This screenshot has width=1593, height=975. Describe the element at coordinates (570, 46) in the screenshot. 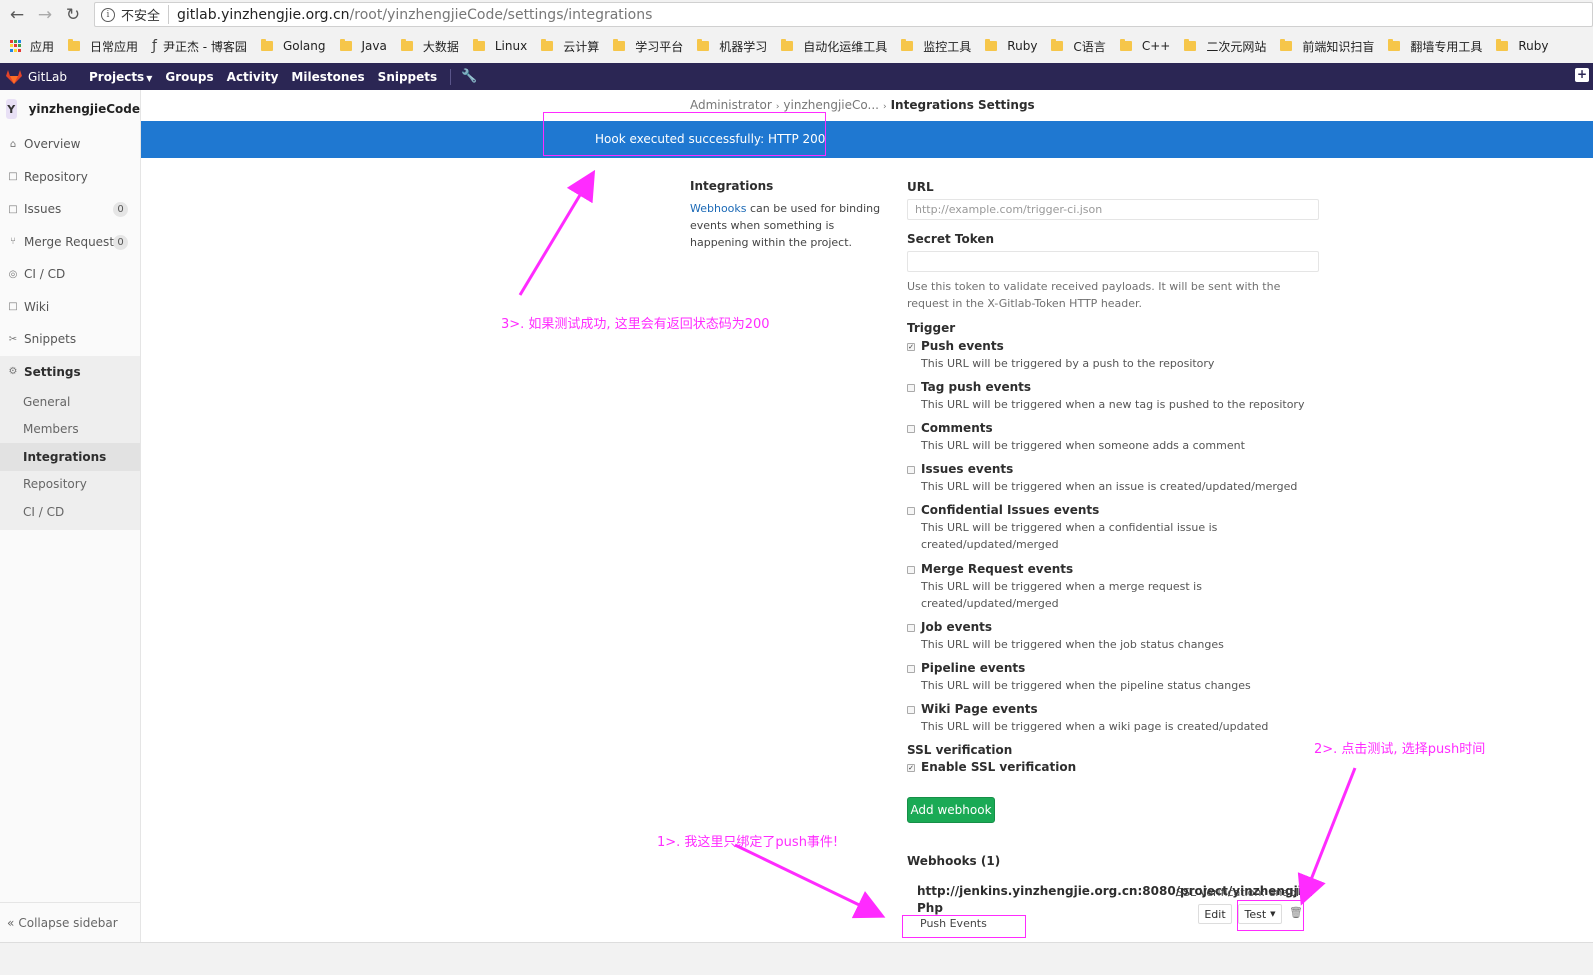

I see `bookmark-item: 云计算` at that location.